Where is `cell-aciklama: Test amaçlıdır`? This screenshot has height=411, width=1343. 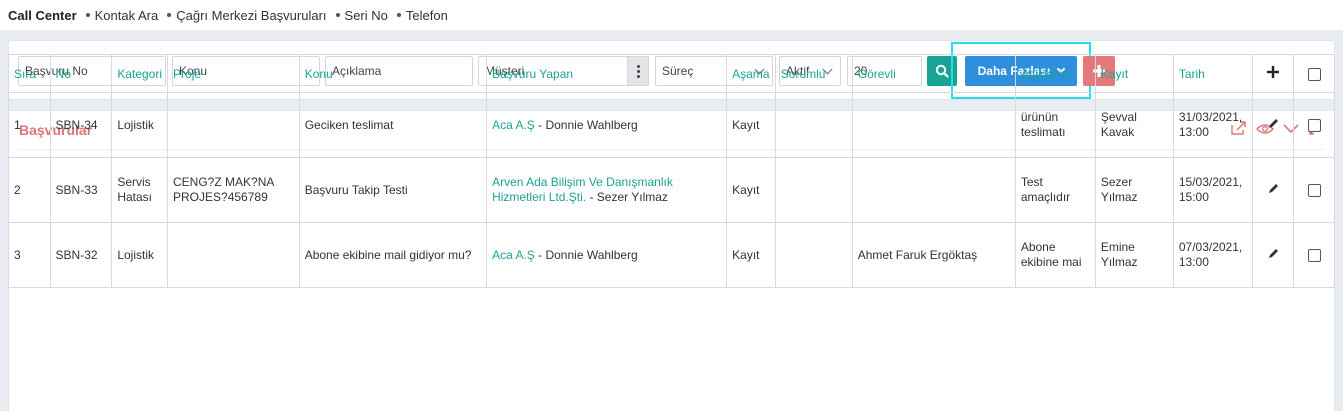
cell-aciklama: Test amaçlıdır is located at coordinates (1055, 190).